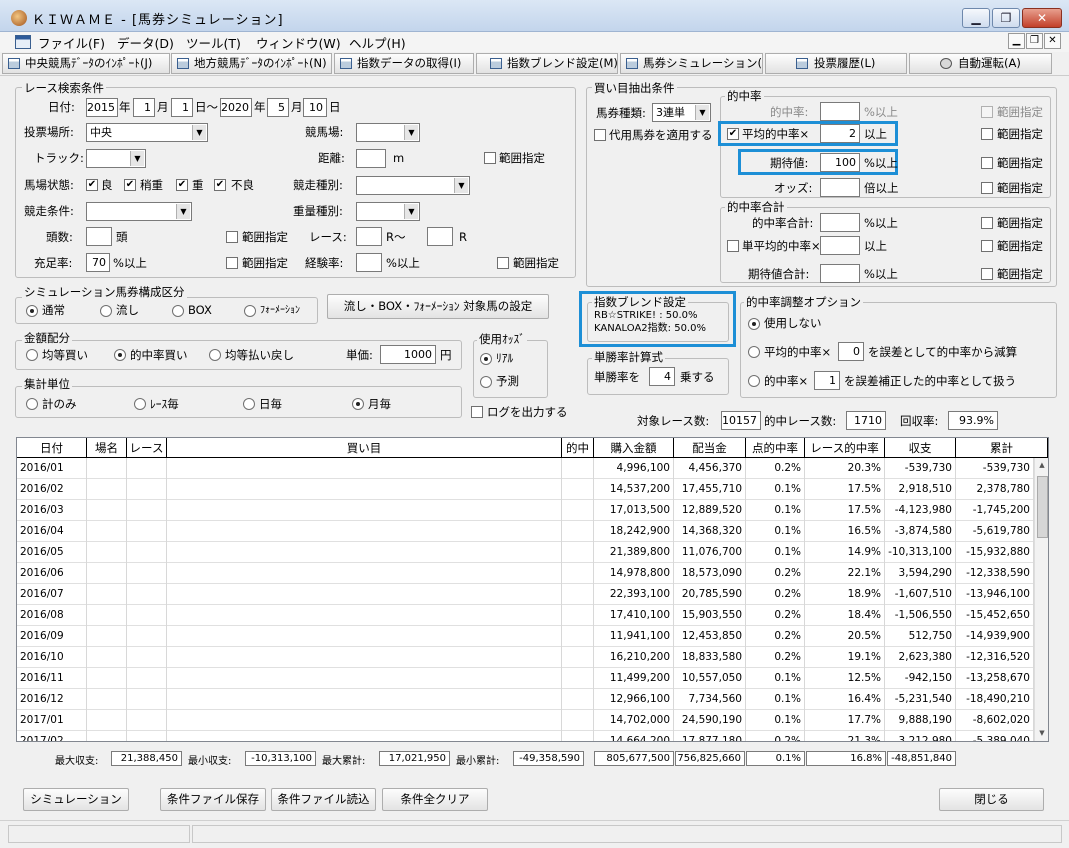 This screenshot has height=848, width=1069. What do you see at coordinates (733, 134) in the screenshot?
I see `avg-hit-checkbox: ✔` at bounding box center [733, 134].